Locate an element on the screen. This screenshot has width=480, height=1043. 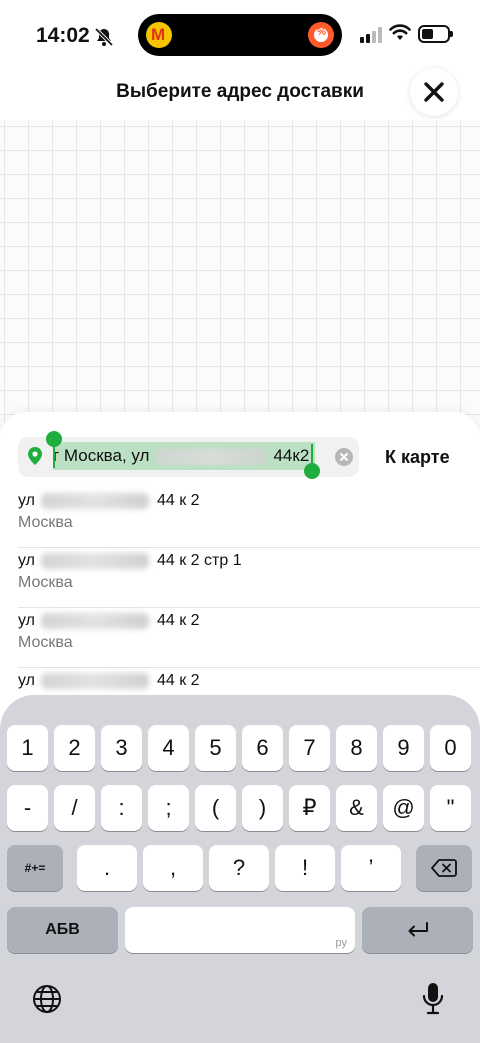
key-3: 3 is located at coordinates (121, 748).